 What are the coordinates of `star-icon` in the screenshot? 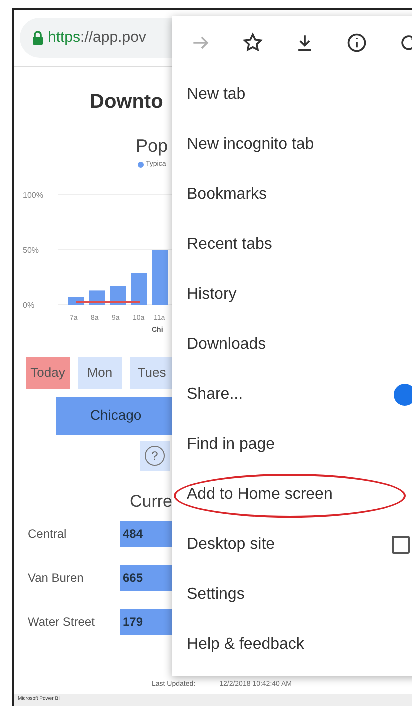 It's located at (253, 43).